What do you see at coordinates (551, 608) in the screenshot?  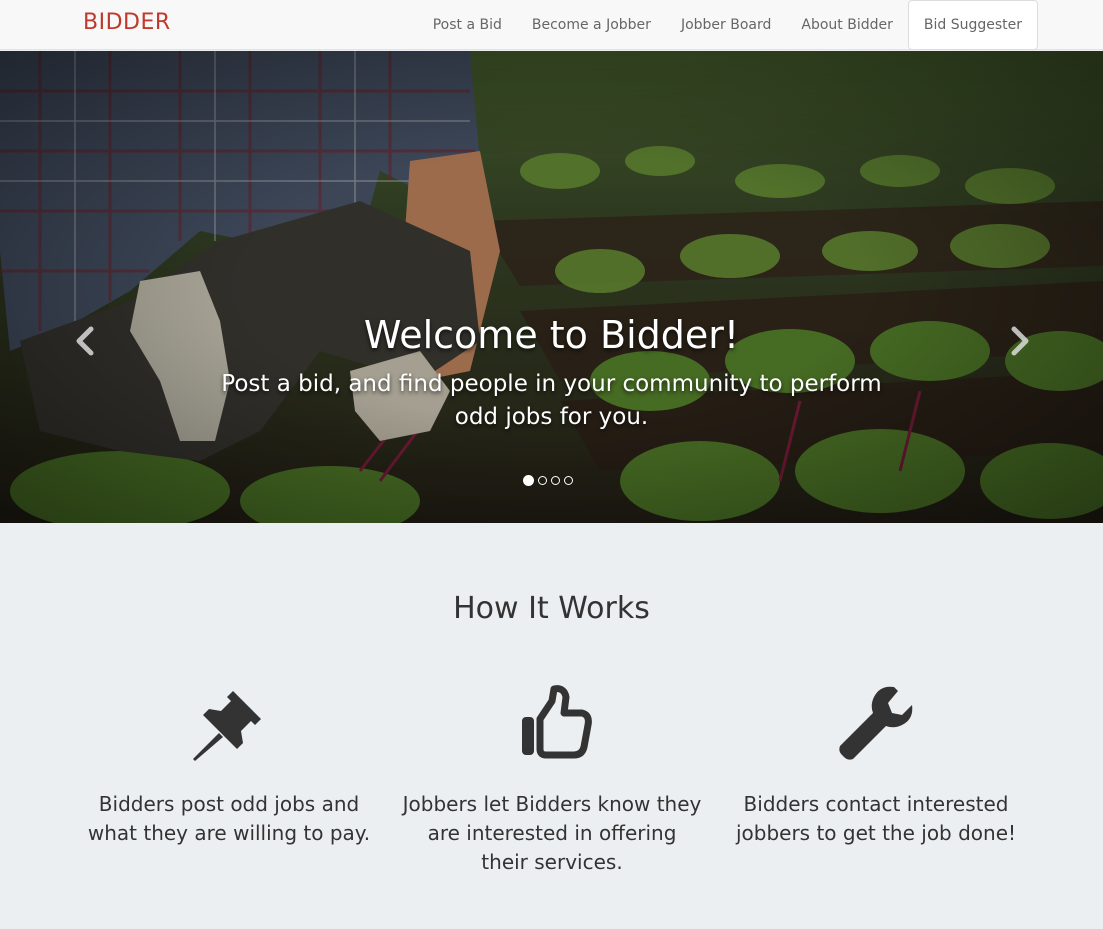 I see `section-title: How It Works` at bounding box center [551, 608].